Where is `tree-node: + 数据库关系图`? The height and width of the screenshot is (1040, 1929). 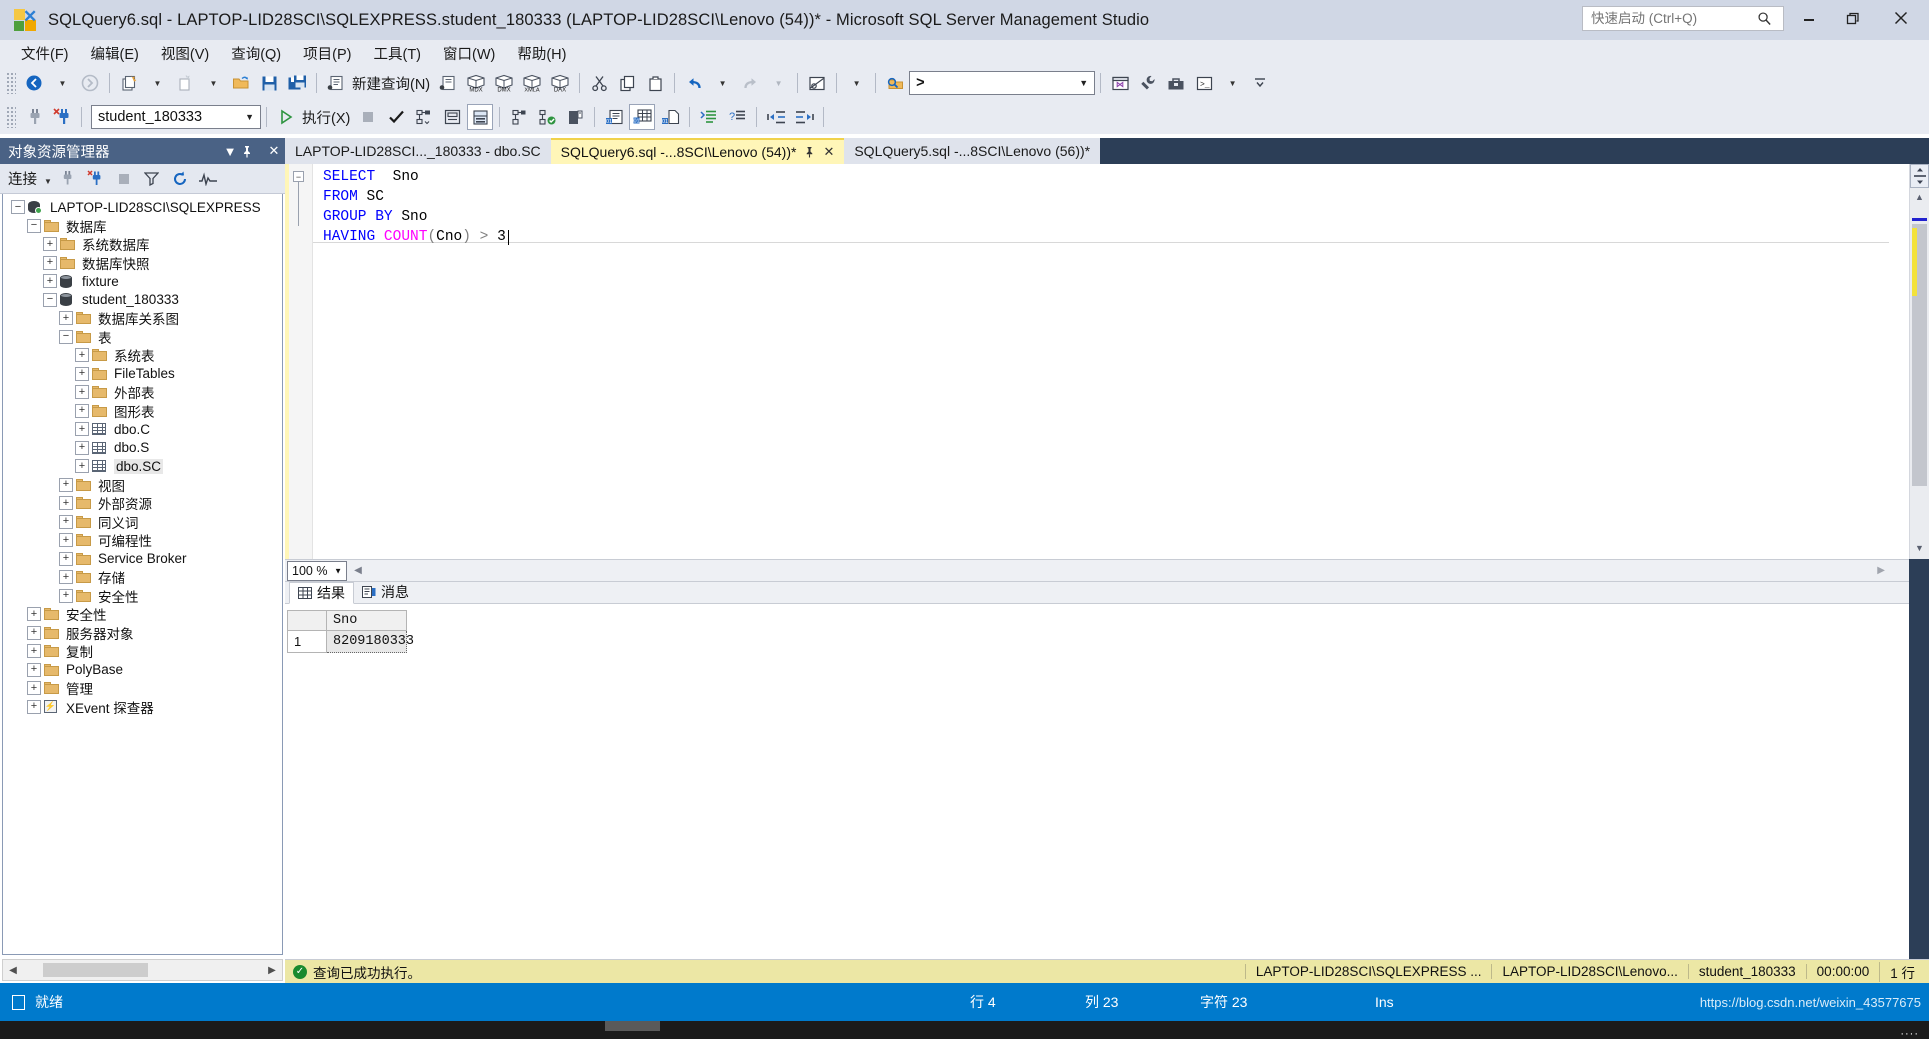
tree-node: + 数据库关系图 is located at coordinates (142, 318).